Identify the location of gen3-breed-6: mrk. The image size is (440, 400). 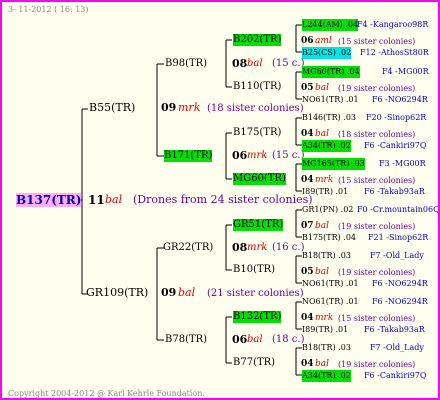
(324, 318).